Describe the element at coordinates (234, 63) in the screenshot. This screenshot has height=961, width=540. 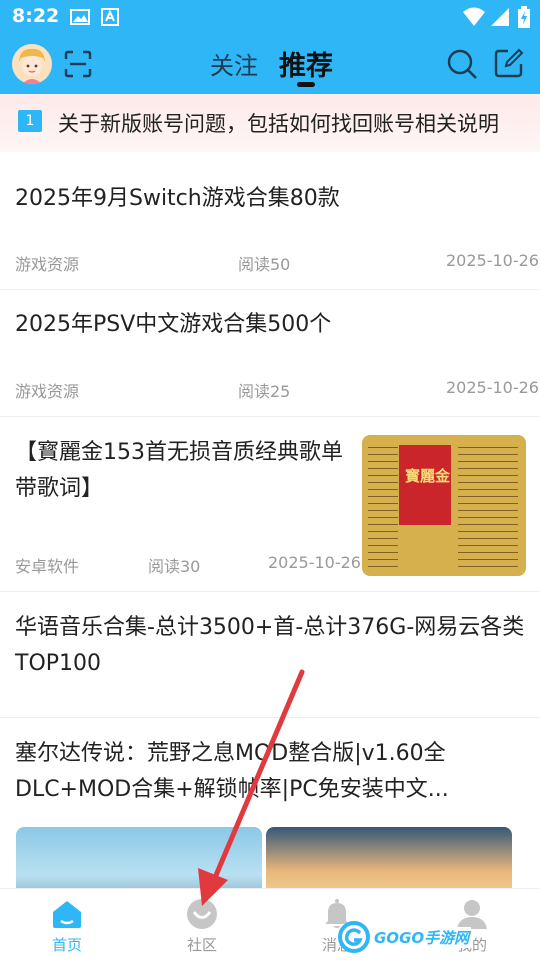
I see `tab-follow: 关注` at that location.